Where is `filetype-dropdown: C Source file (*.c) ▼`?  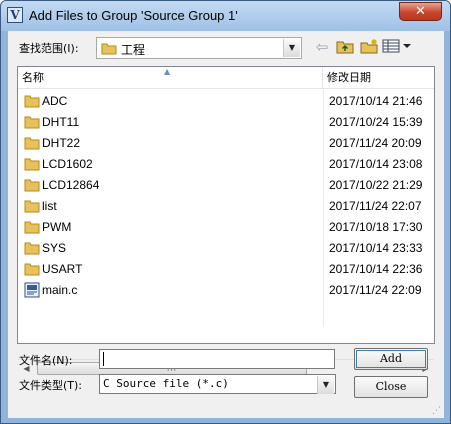
filetype-dropdown: C Source file (*.c) ▼ is located at coordinates (217, 384).